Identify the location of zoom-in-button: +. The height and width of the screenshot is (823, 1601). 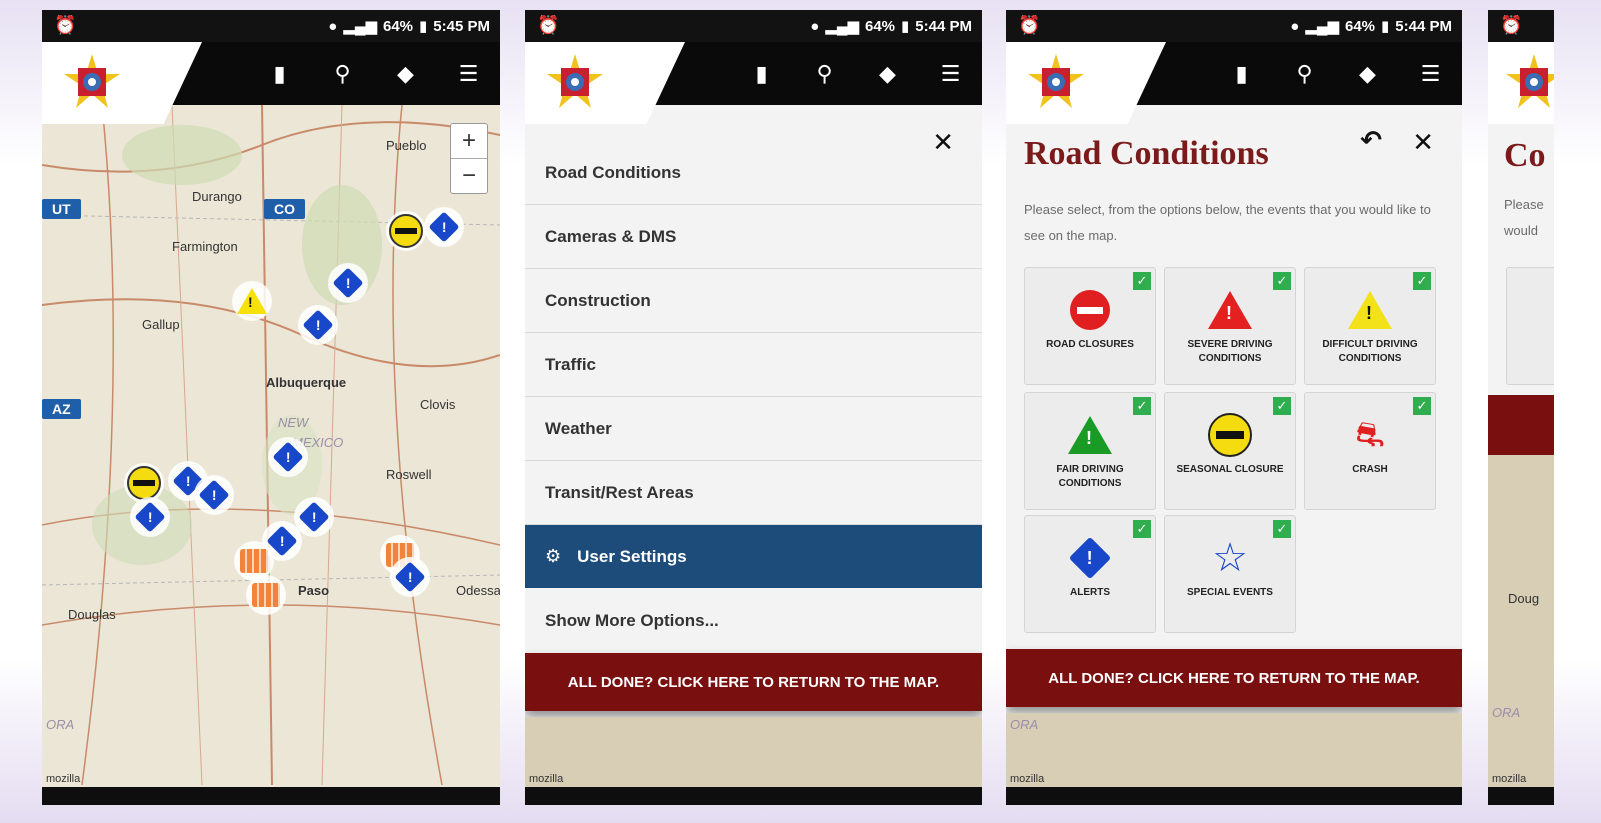
(469, 141).